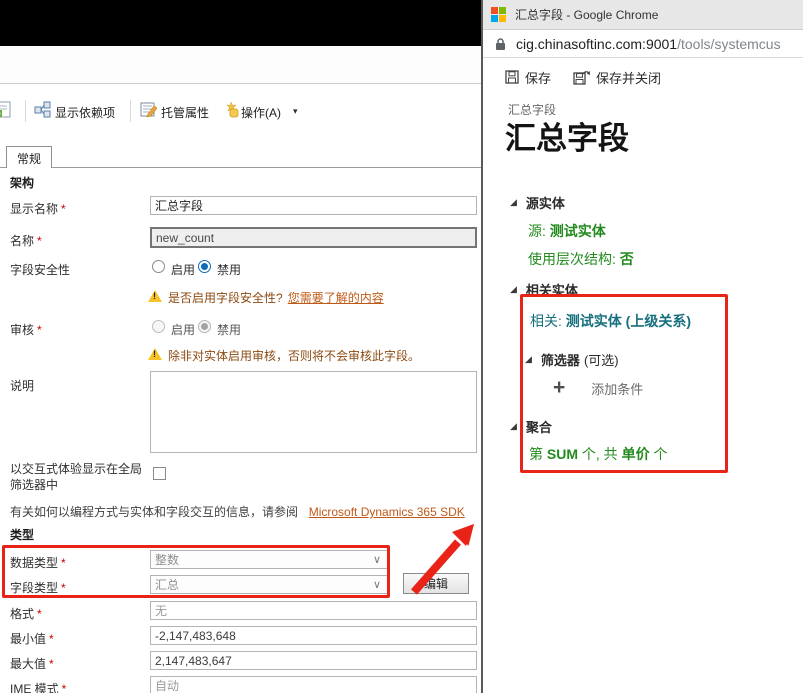 The height and width of the screenshot is (693, 803). What do you see at coordinates (158, 266) in the screenshot?
I see `field-security-enable-radio` at bounding box center [158, 266].